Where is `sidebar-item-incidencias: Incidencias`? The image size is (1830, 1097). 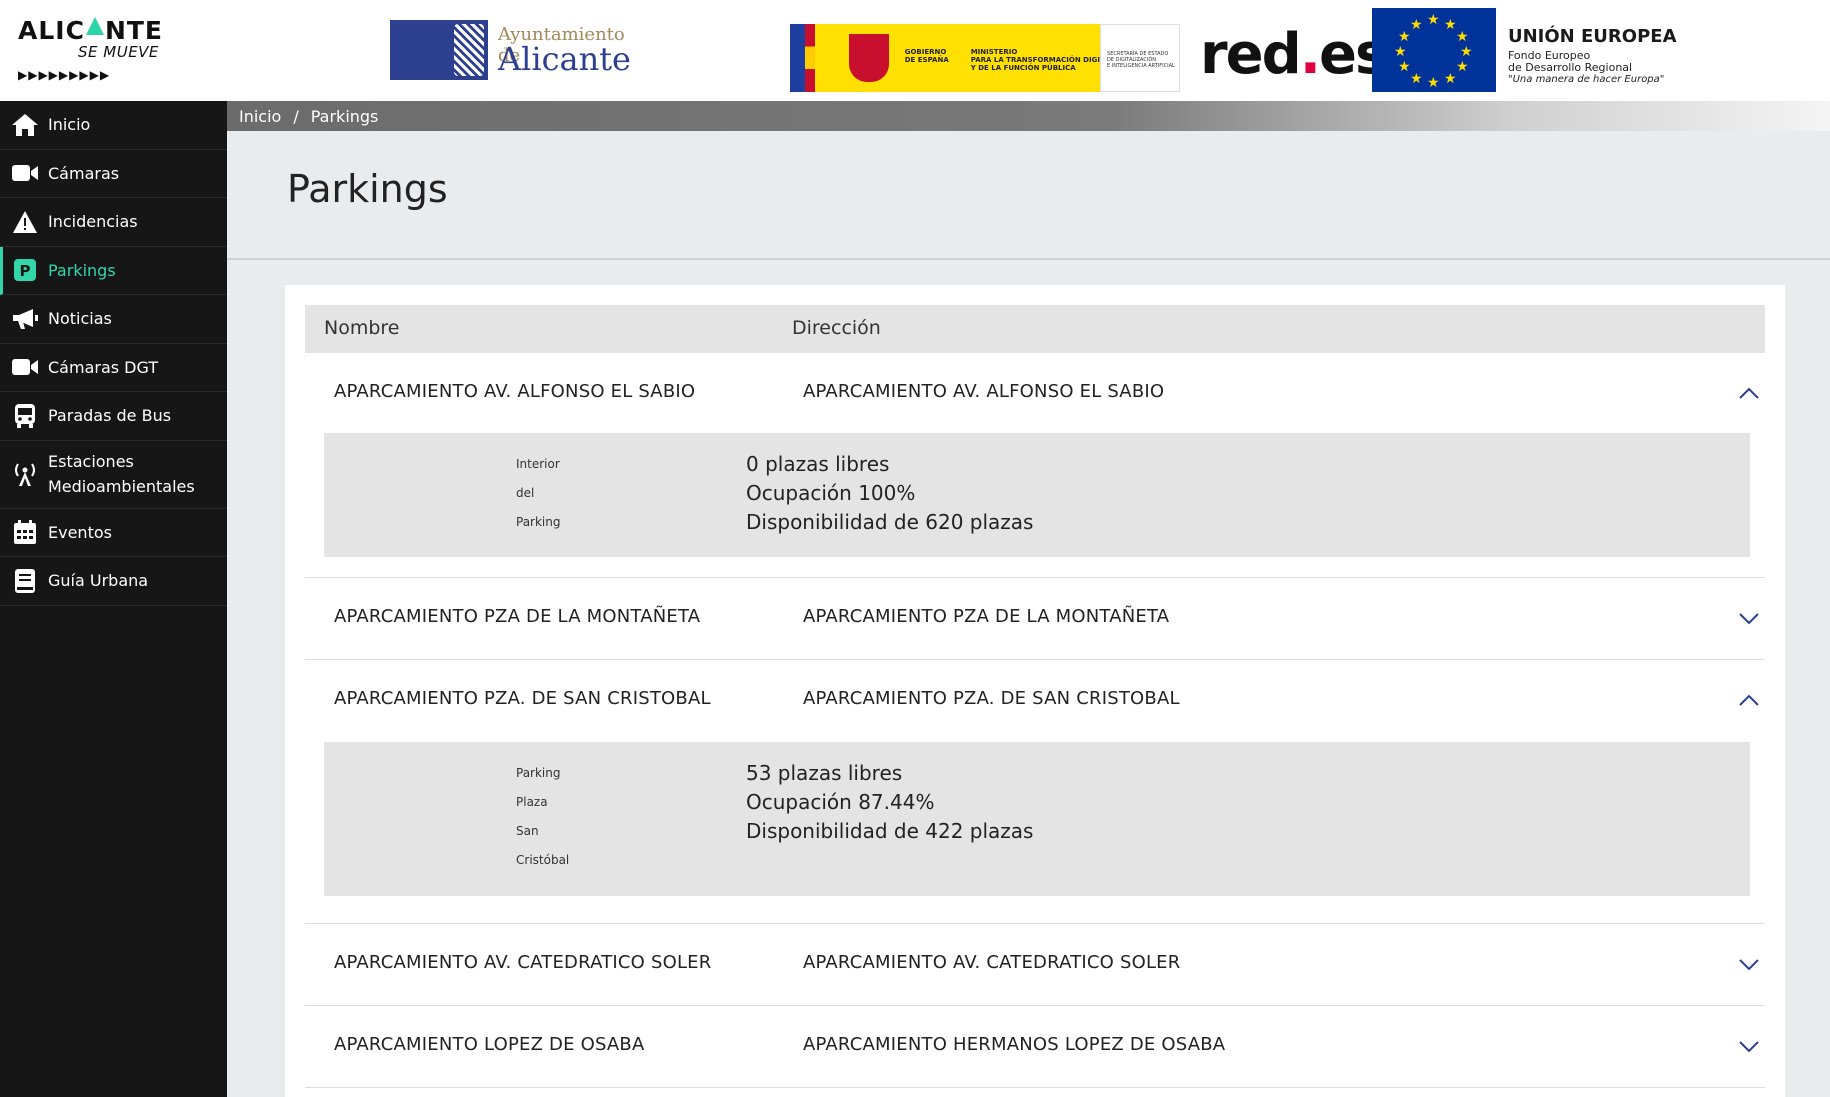 sidebar-item-incidencias: Incidencias is located at coordinates (113, 222).